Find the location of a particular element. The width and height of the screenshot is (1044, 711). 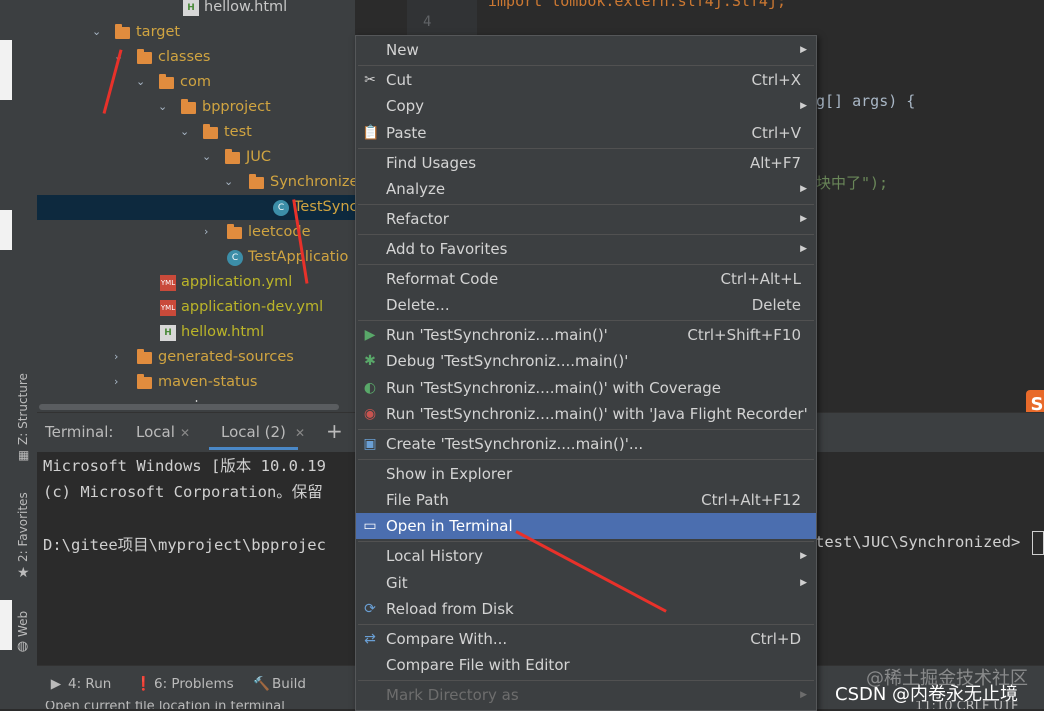

tree-item-generated-sources: › generated-sources is located at coordinates (196, 357).